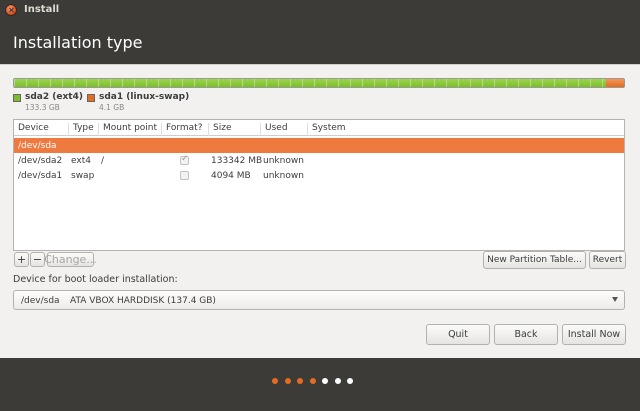 This screenshot has height=411, width=640. What do you see at coordinates (237, 161) in the screenshot?
I see `cell-size: 133342 MB` at bounding box center [237, 161].